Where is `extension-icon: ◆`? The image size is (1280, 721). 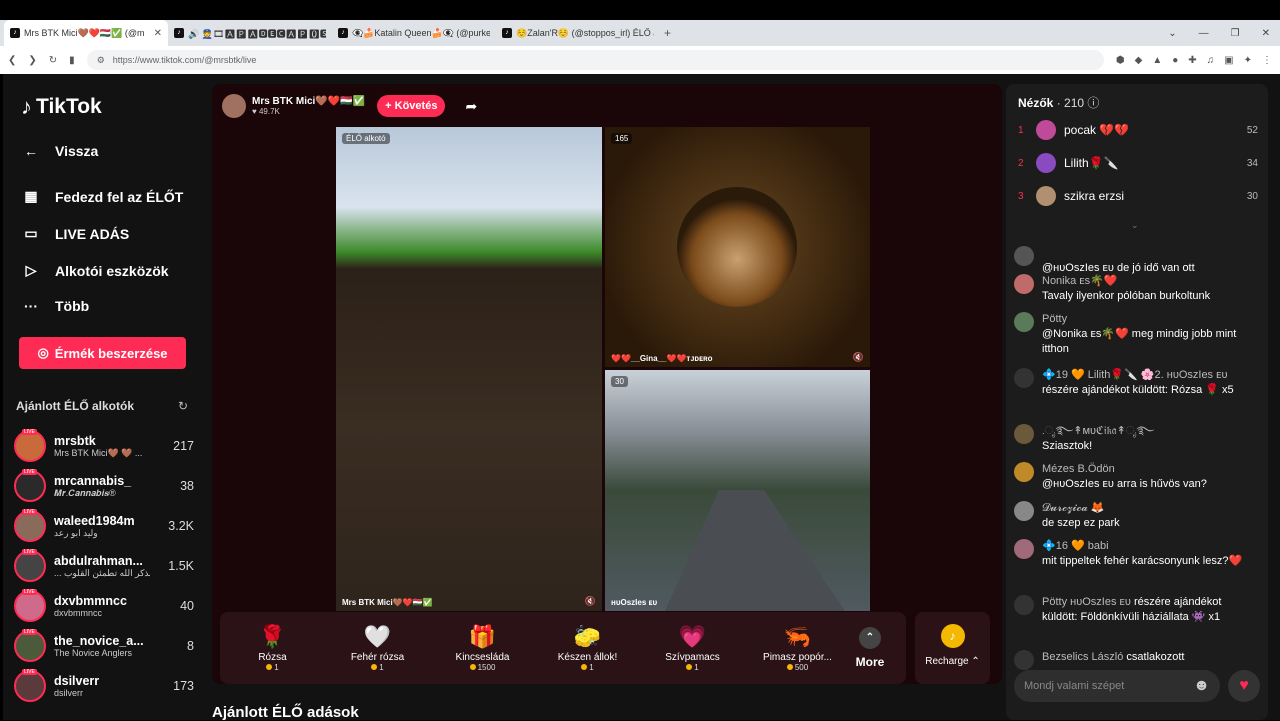
extension-icon: ◆ is located at coordinates (1139, 60).